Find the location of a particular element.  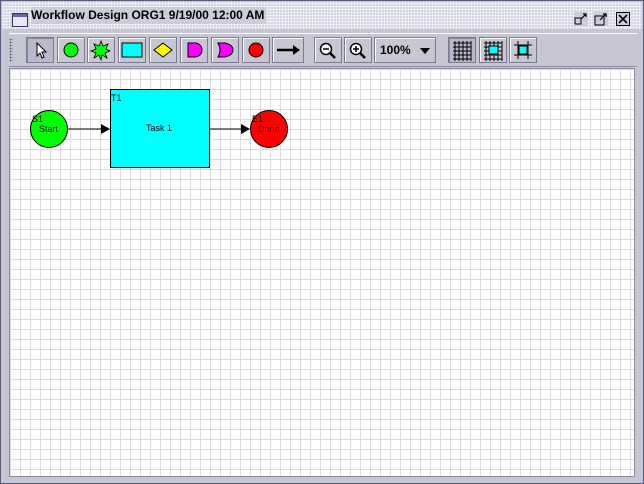

minimize-icon is located at coordinates (581, 19).